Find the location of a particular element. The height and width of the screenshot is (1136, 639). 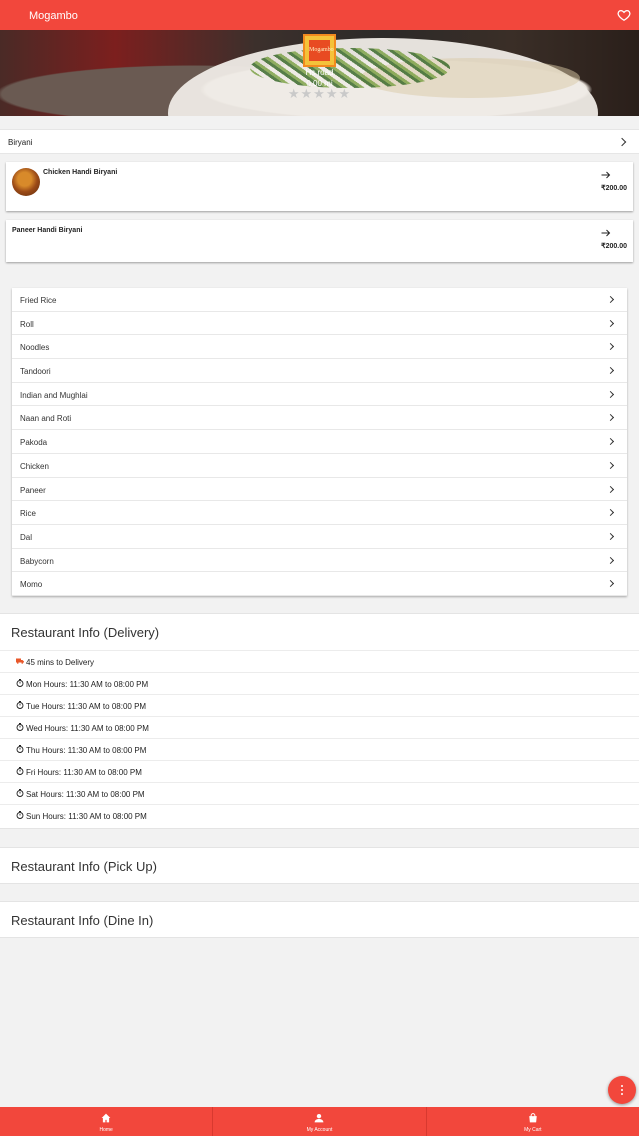

category-label: Dal is located at coordinates (26, 537).